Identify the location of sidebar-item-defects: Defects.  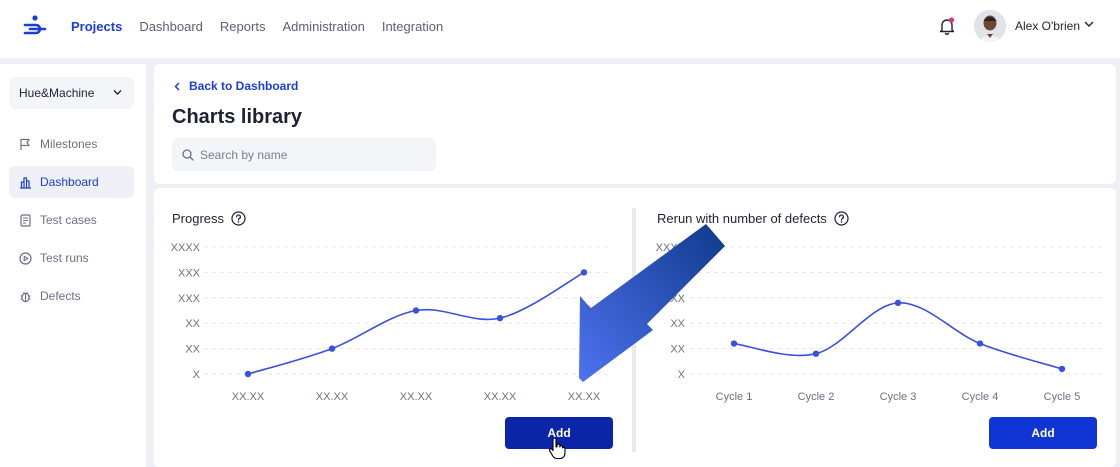
(71, 296).